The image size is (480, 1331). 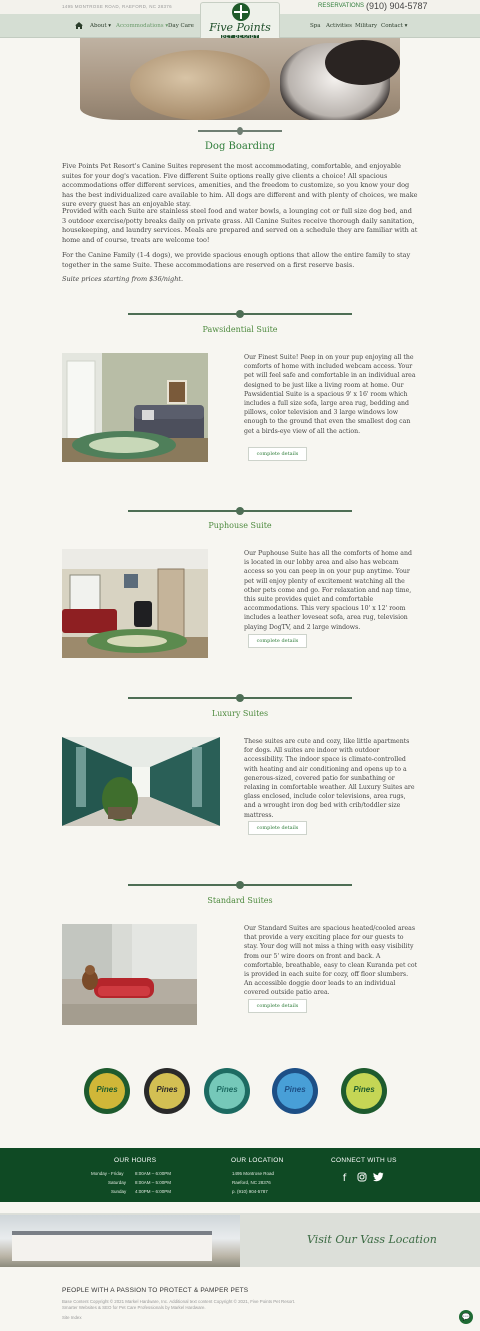 What do you see at coordinates (120, 1241) in the screenshot?
I see `vass-building-photo` at bounding box center [120, 1241].